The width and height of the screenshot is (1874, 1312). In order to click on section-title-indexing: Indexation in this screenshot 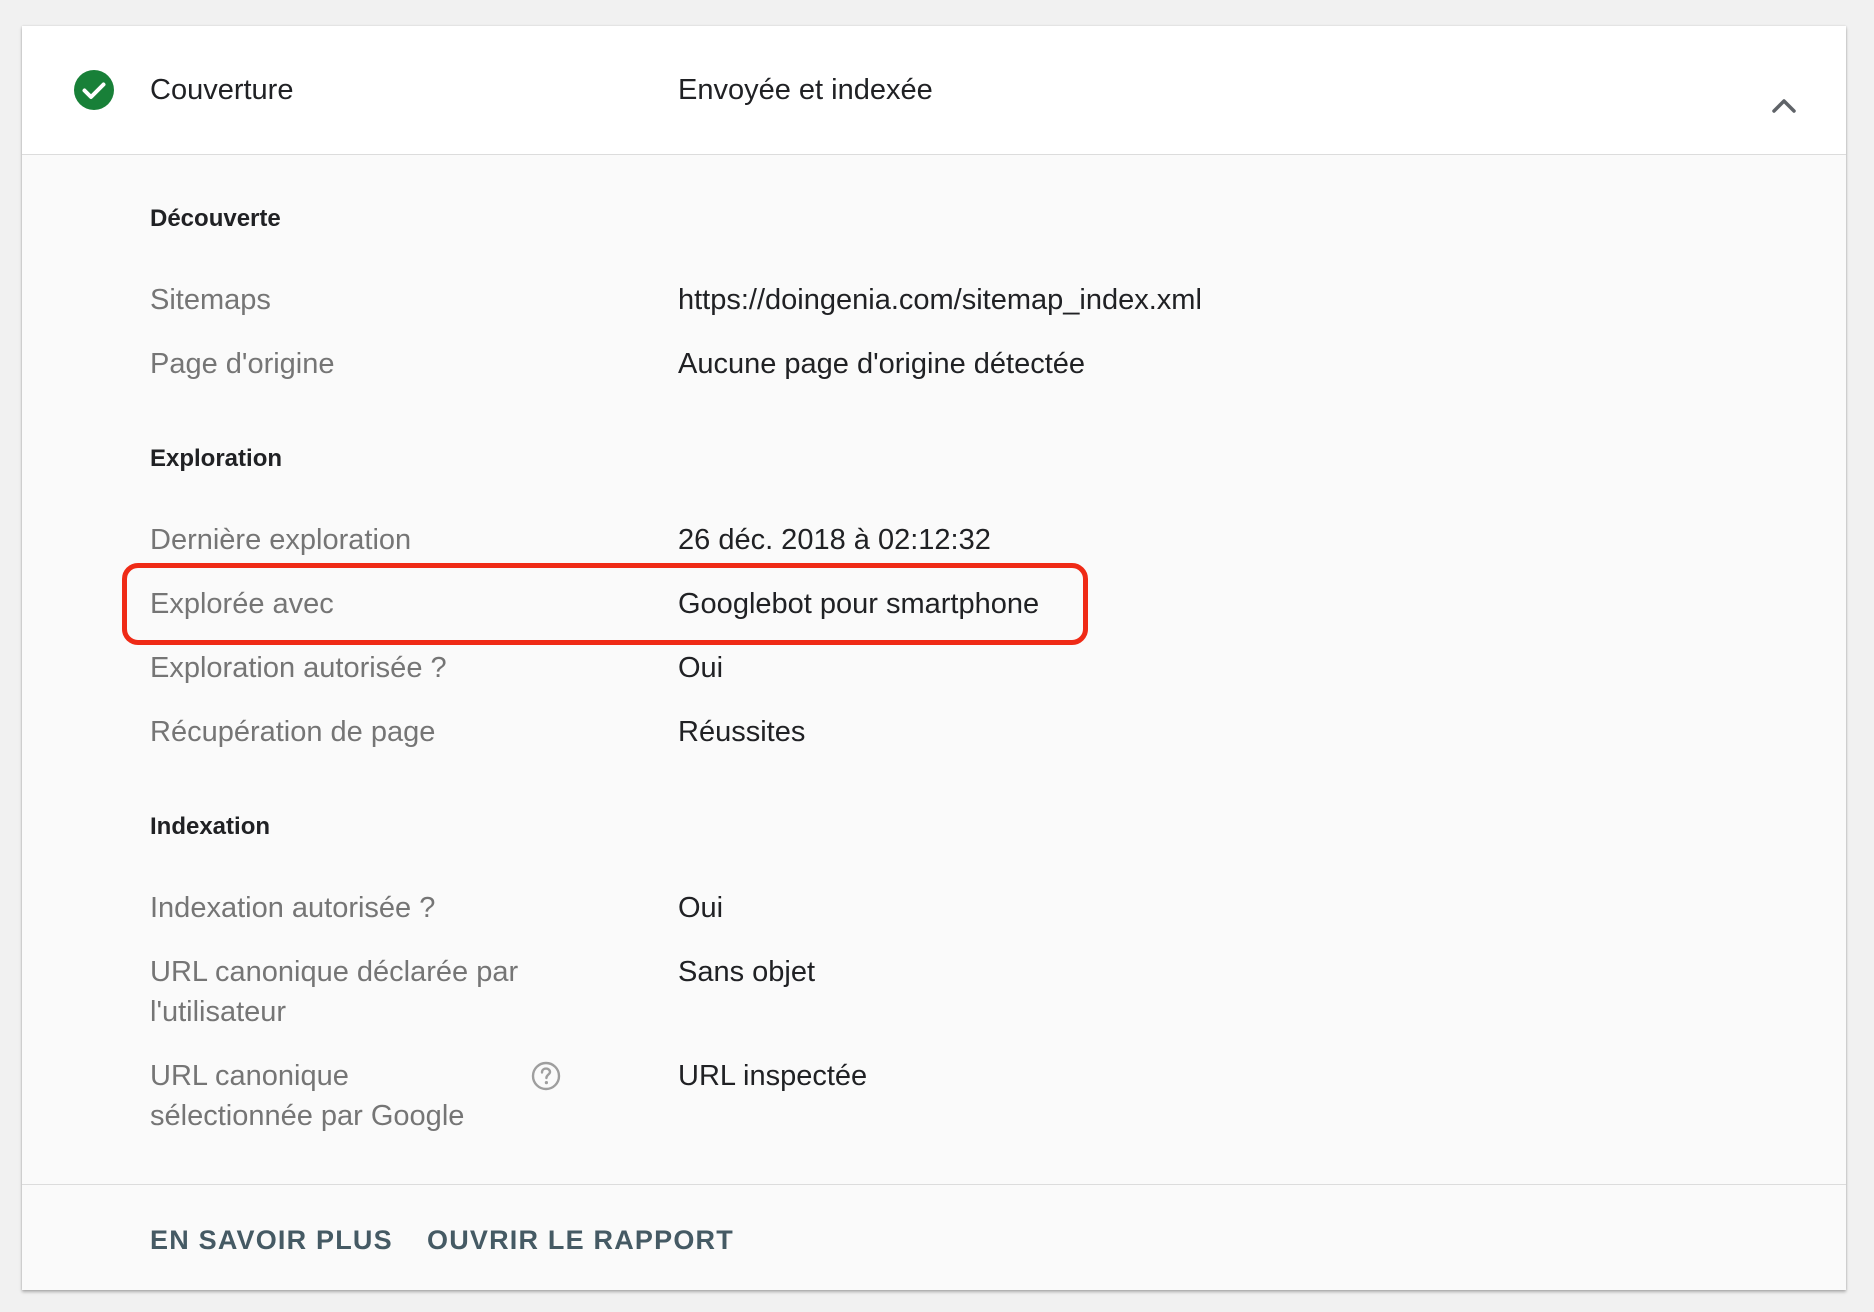, I will do `click(210, 826)`.